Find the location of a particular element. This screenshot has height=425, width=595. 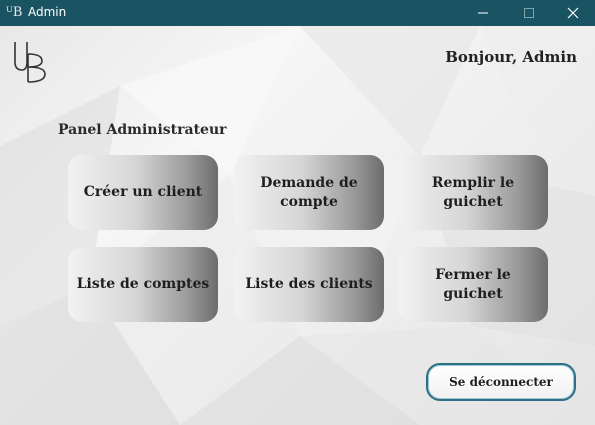

panel-title: Panel Administrateur is located at coordinates (142, 130).